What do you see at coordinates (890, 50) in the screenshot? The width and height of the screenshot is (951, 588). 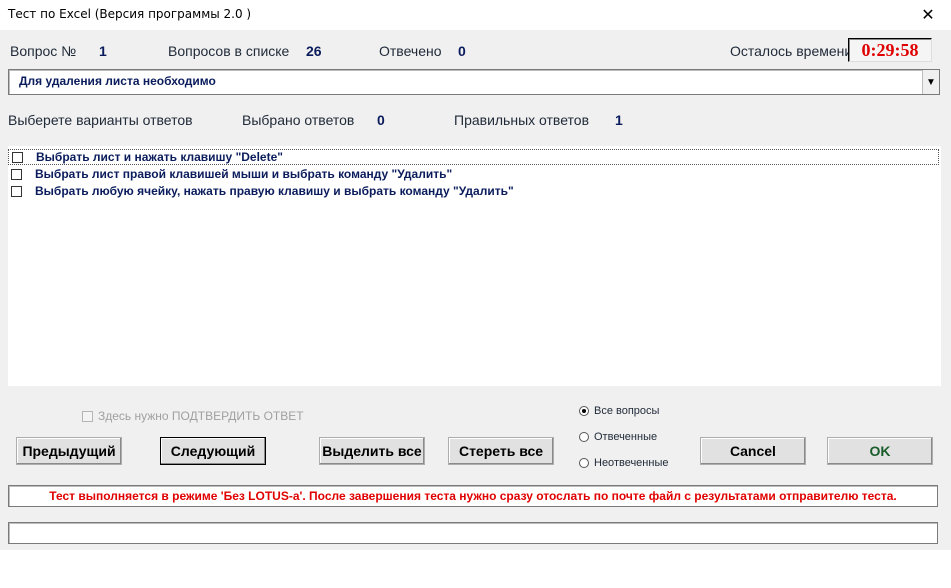 I see `timer-display: 0:29:58` at bounding box center [890, 50].